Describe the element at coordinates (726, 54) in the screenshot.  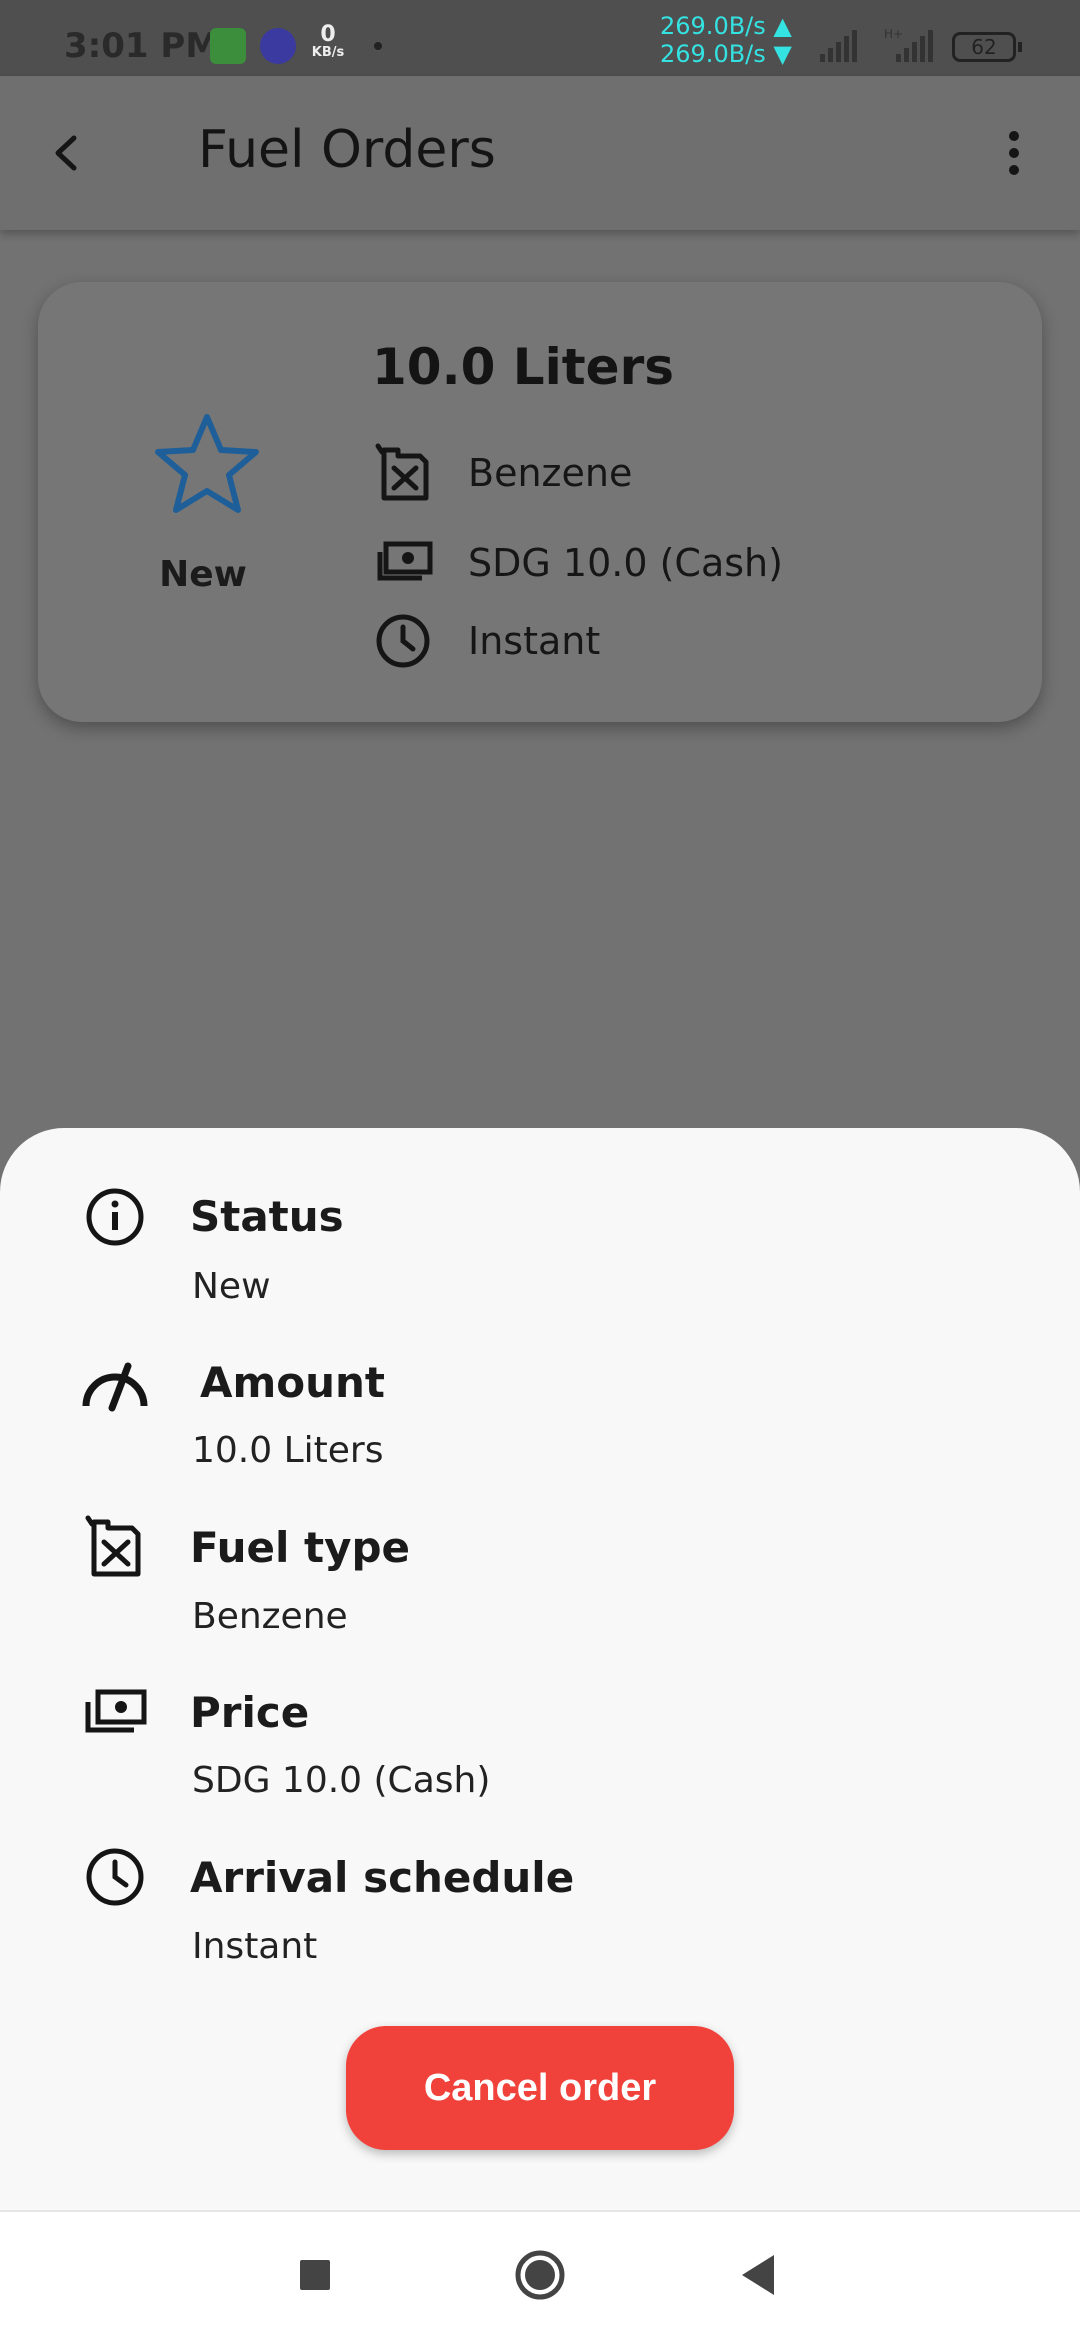
I see `download-speed: 269.0B/s ▼` at that location.